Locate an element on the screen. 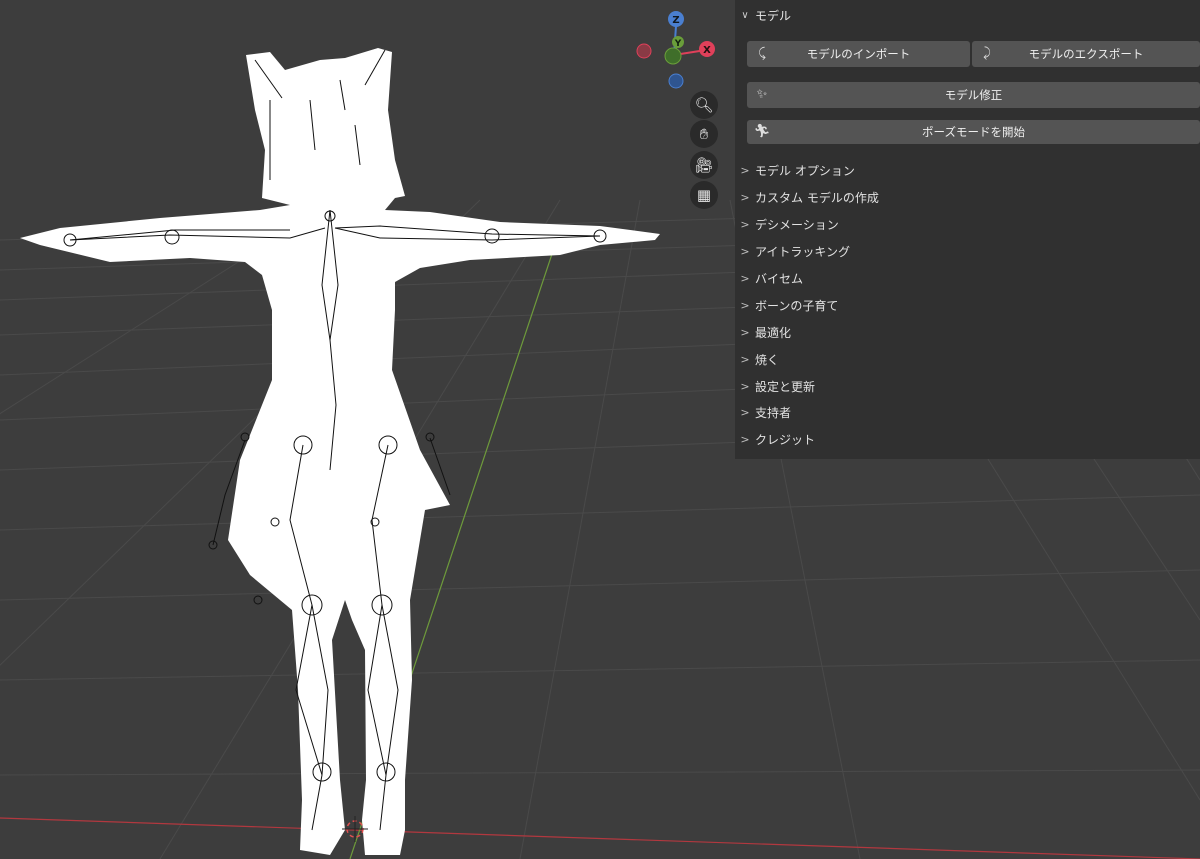  gizmo-neg-y-axis is located at coordinates (673, 56).